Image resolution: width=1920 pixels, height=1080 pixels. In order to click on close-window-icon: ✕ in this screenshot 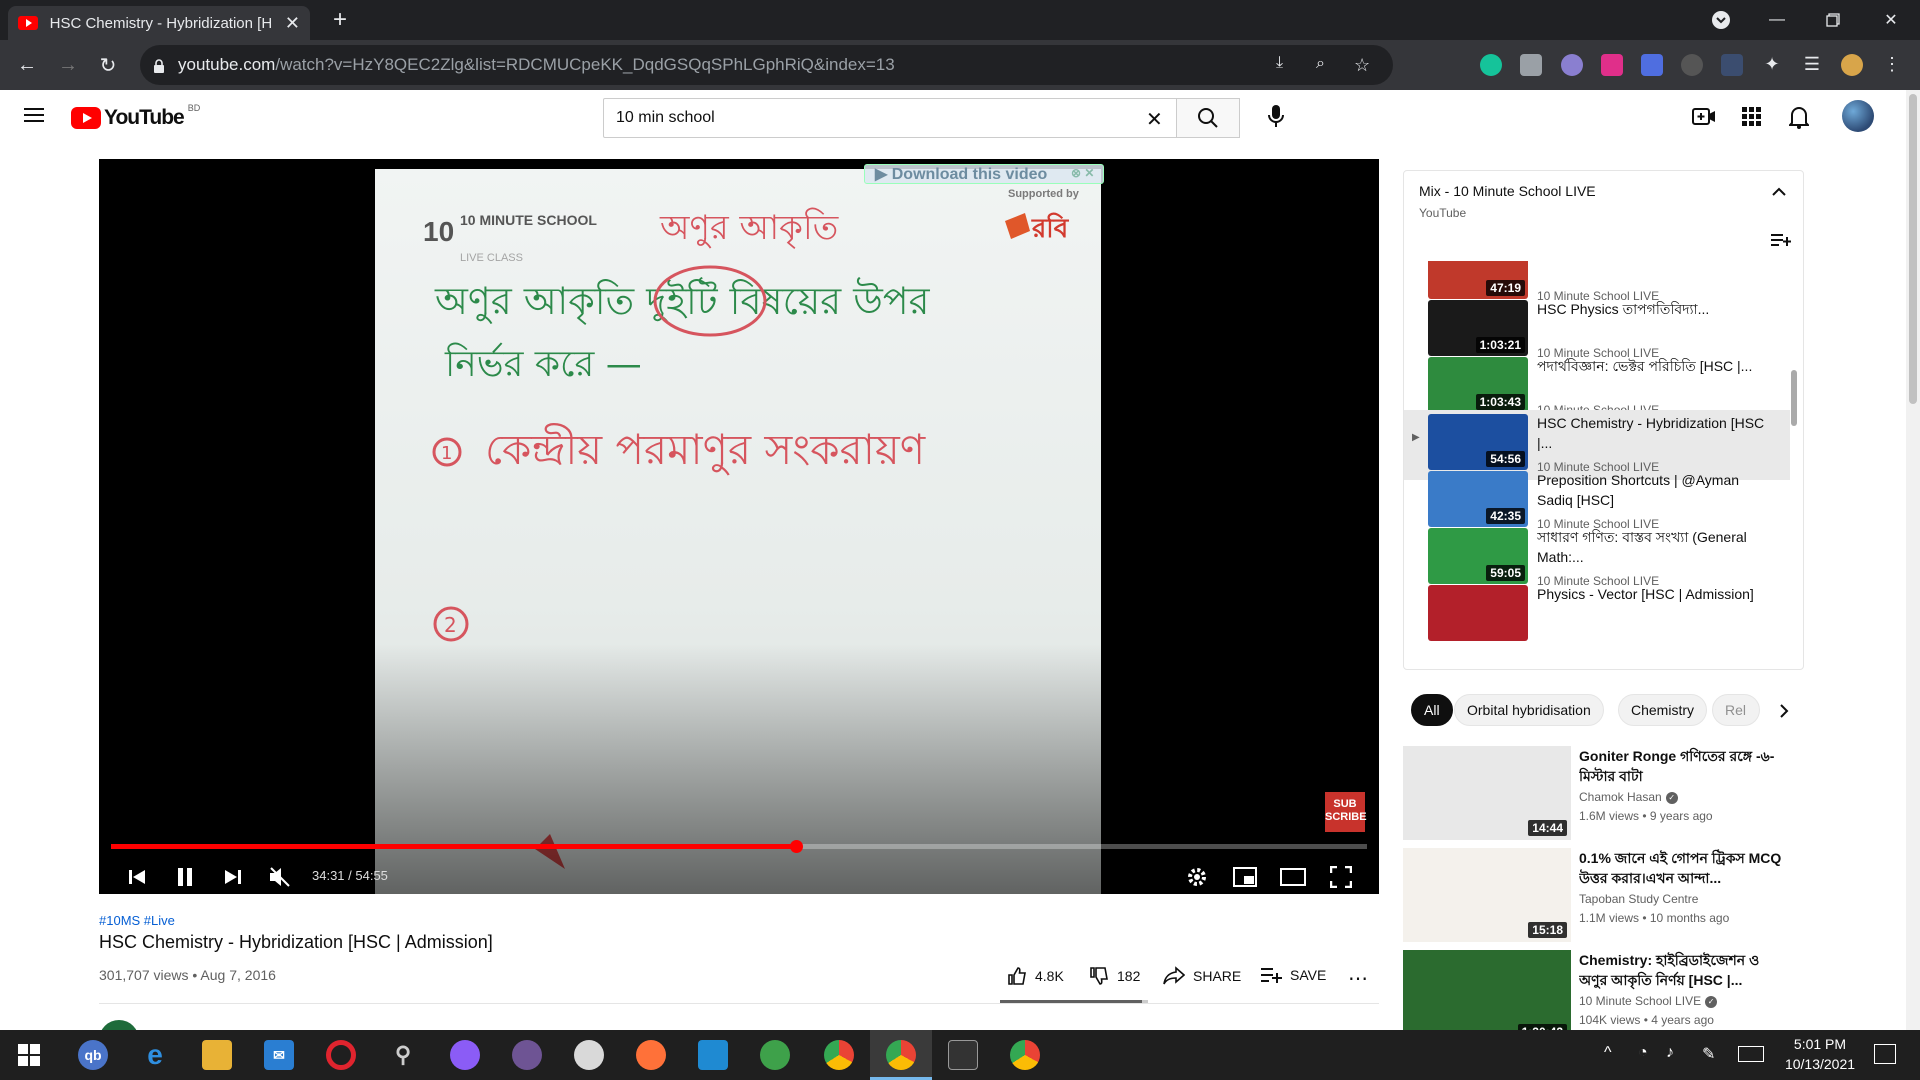, I will do `click(1891, 20)`.